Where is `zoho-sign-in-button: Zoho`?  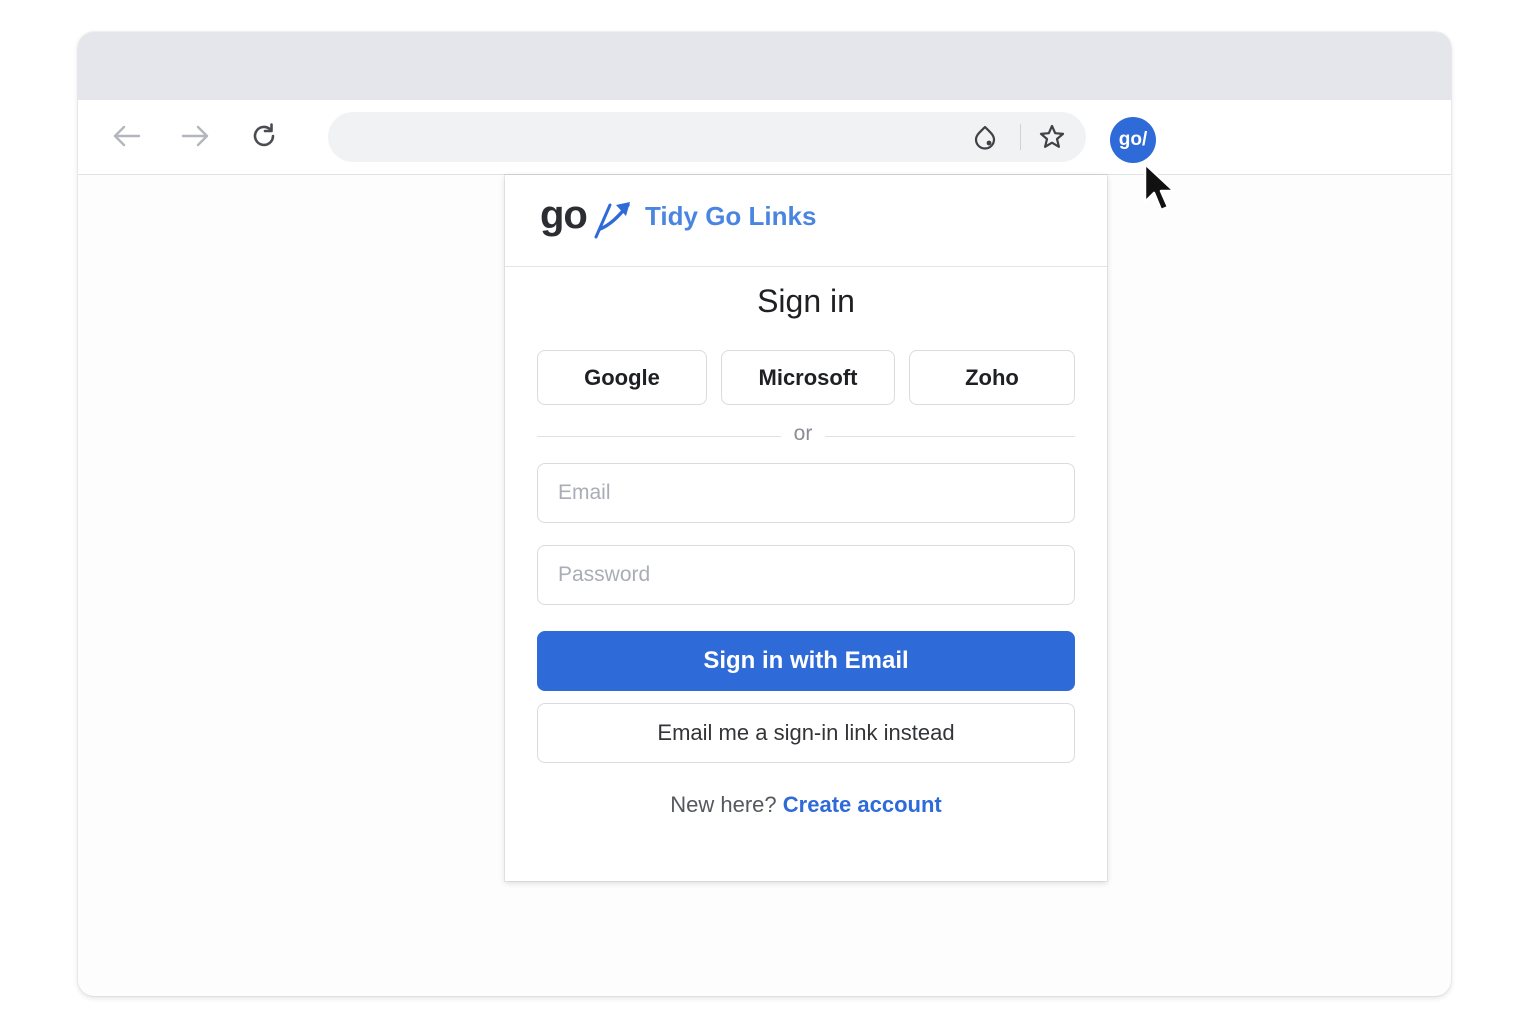 zoho-sign-in-button: Zoho is located at coordinates (992, 377).